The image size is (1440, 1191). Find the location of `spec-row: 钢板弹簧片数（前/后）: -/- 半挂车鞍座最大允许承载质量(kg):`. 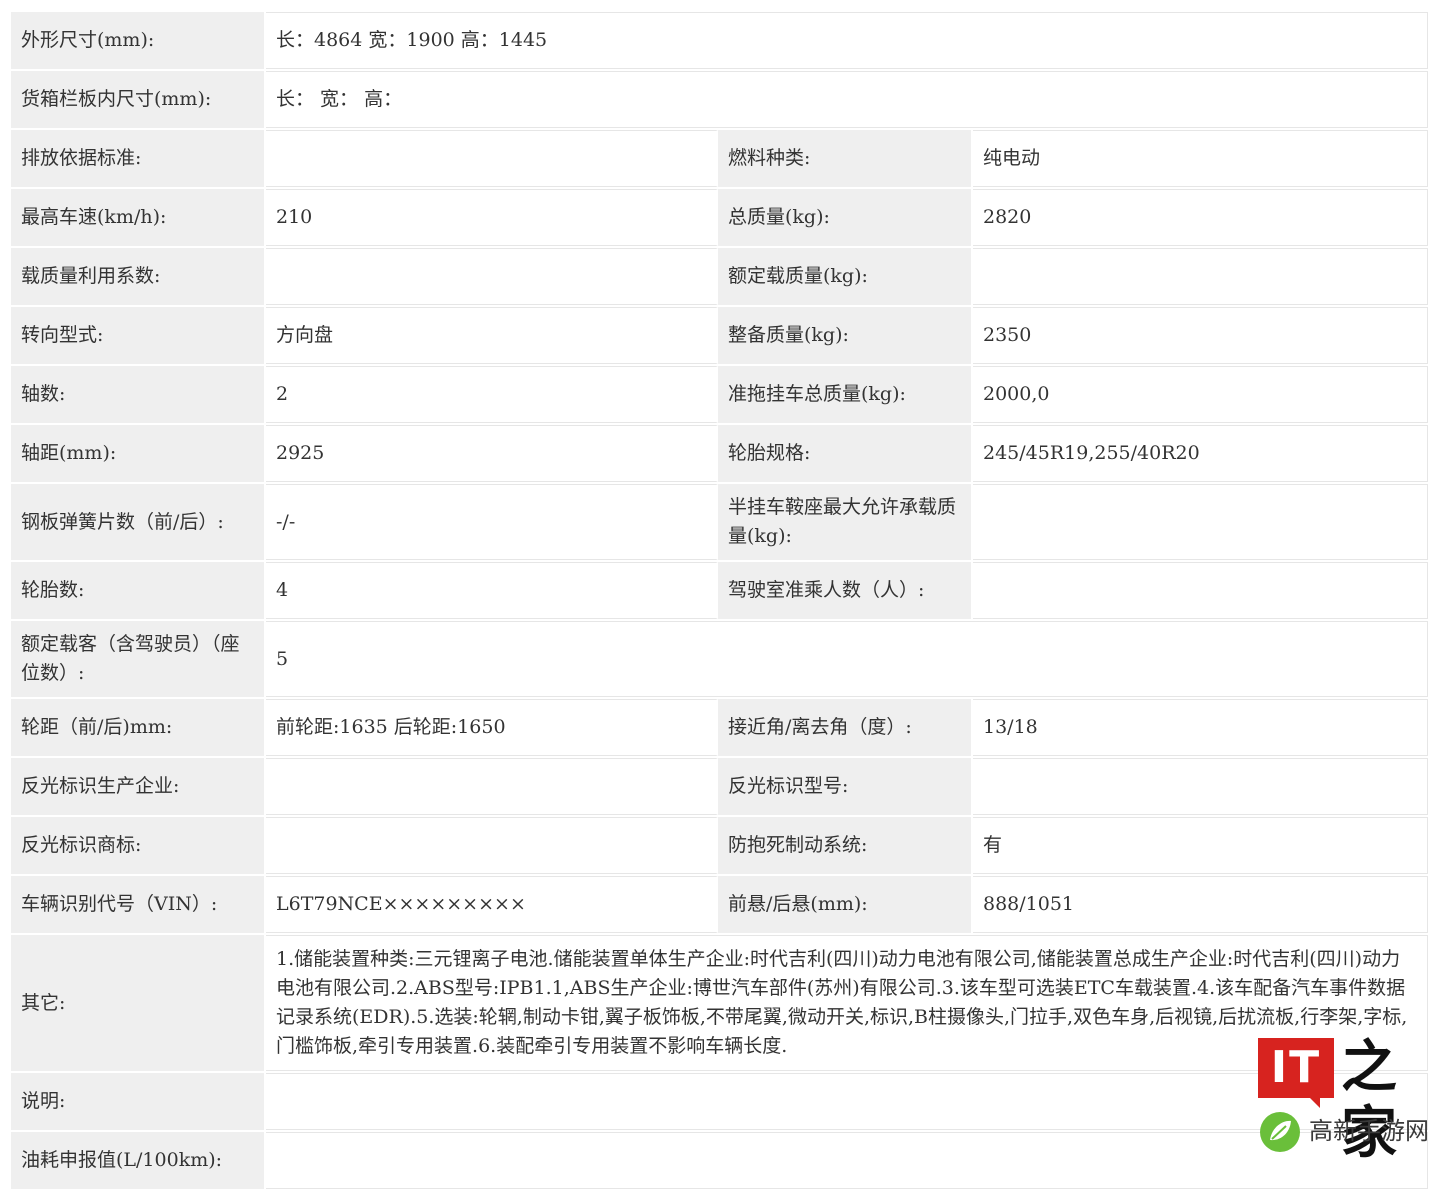

spec-row: 钢板弹簧片数（前/后）: -/- 半挂车鞍座最大允许承载质量(kg): is located at coordinates (720, 522).